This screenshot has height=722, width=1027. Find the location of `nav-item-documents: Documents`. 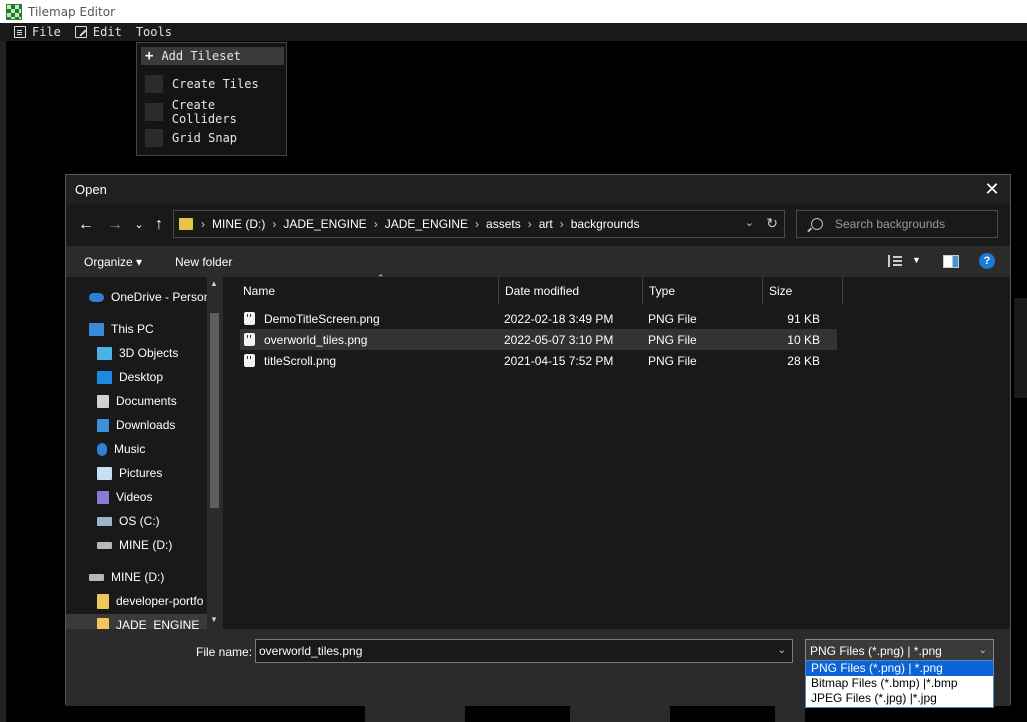

nav-item-documents: Documents is located at coordinates (137, 401).